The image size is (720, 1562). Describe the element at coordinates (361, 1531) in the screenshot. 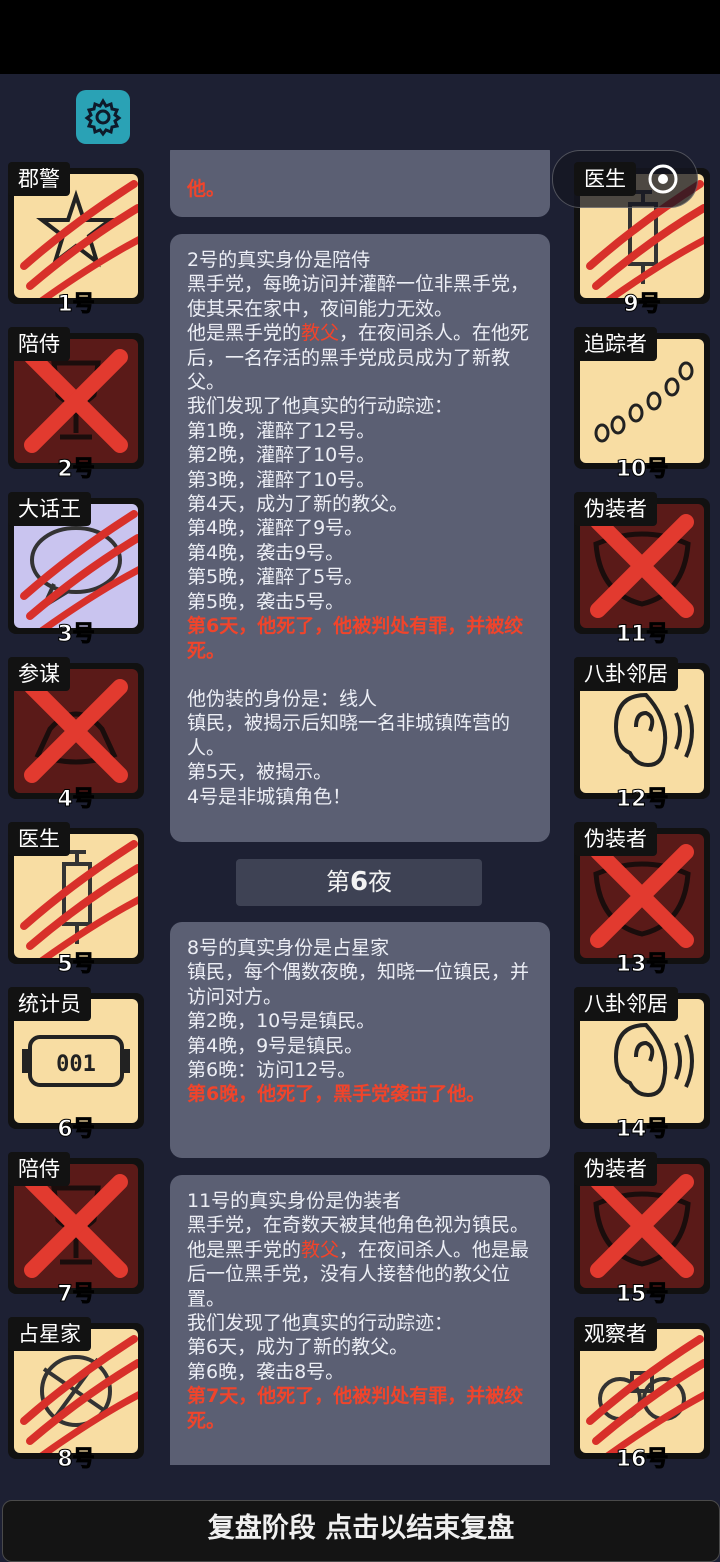

I see `end-review-button: 复盘阶段 点击以结束复盘` at that location.